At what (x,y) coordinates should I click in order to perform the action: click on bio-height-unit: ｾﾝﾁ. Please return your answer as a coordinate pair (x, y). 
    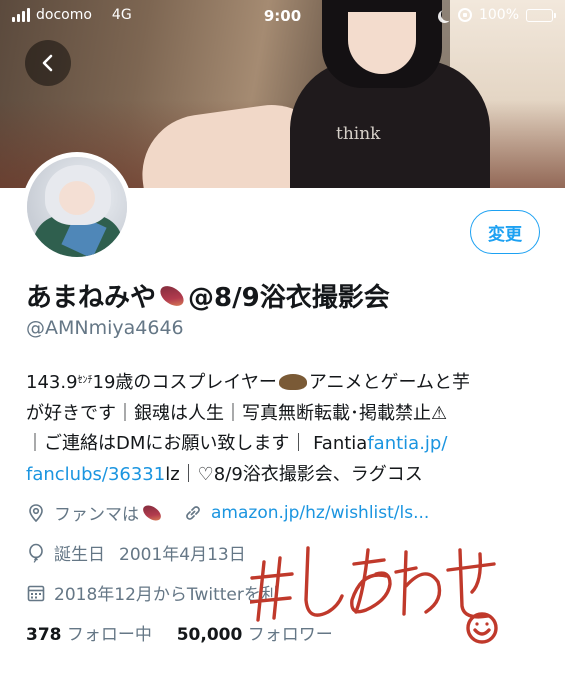
    Looking at the image, I should click on (85, 380).